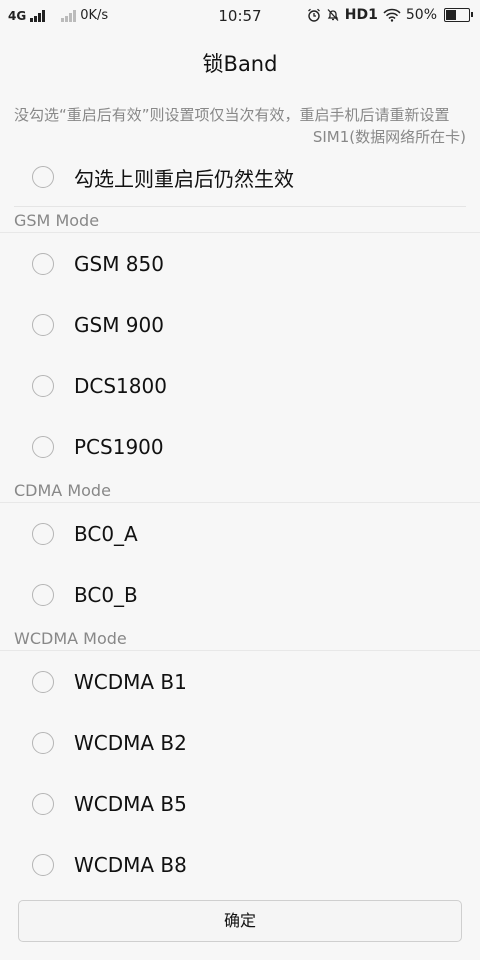 This screenshot has height=960, width=480. What do you see at coordinates (130, 681) in the screenshot?
I see `band-option-label: WCDMA B1` at bounding box center [130, 681].